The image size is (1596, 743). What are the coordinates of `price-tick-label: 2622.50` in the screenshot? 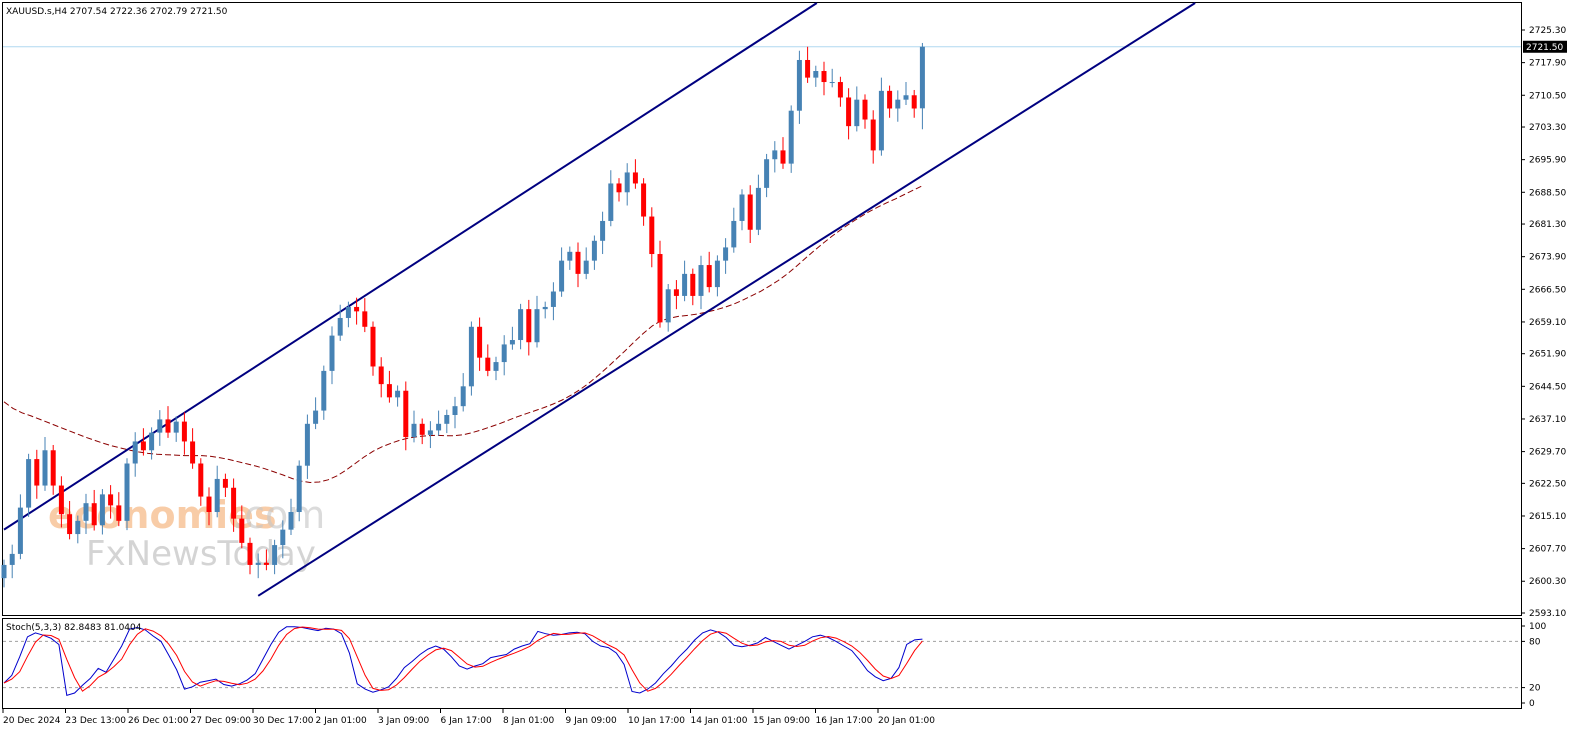 It's located at (1547, 484).